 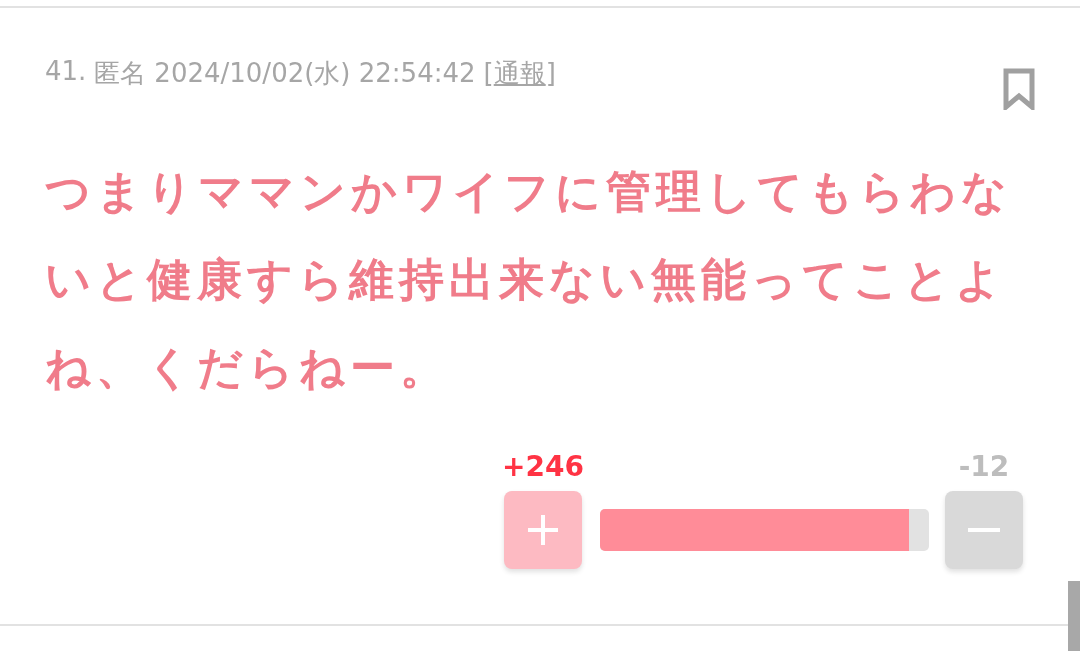 I want to click on comment-number: 41., so click(x=66, y=72).